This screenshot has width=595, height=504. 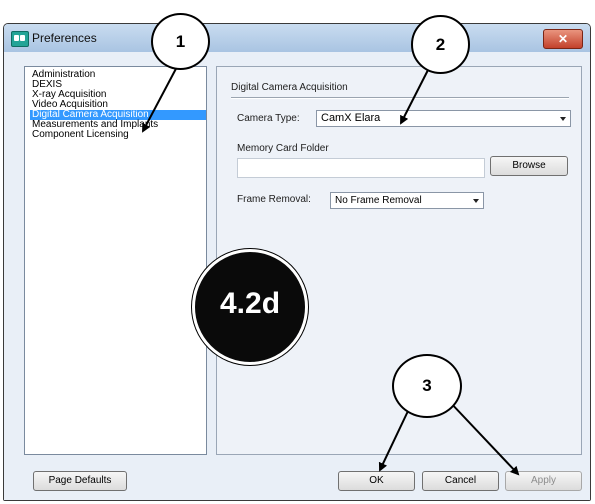 What do you see at coordinates (529, 166) in the screenshot?
I see `browse-button: Browse` at bounding box center [529, 166].